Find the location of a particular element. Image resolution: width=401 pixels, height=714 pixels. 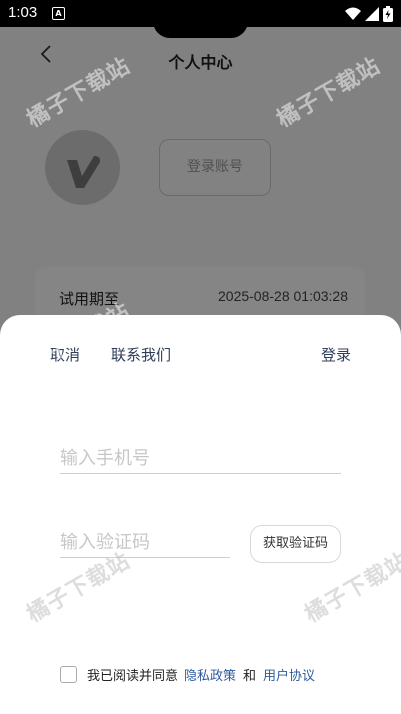

camera-cutout is located at coordinates (200, 21).